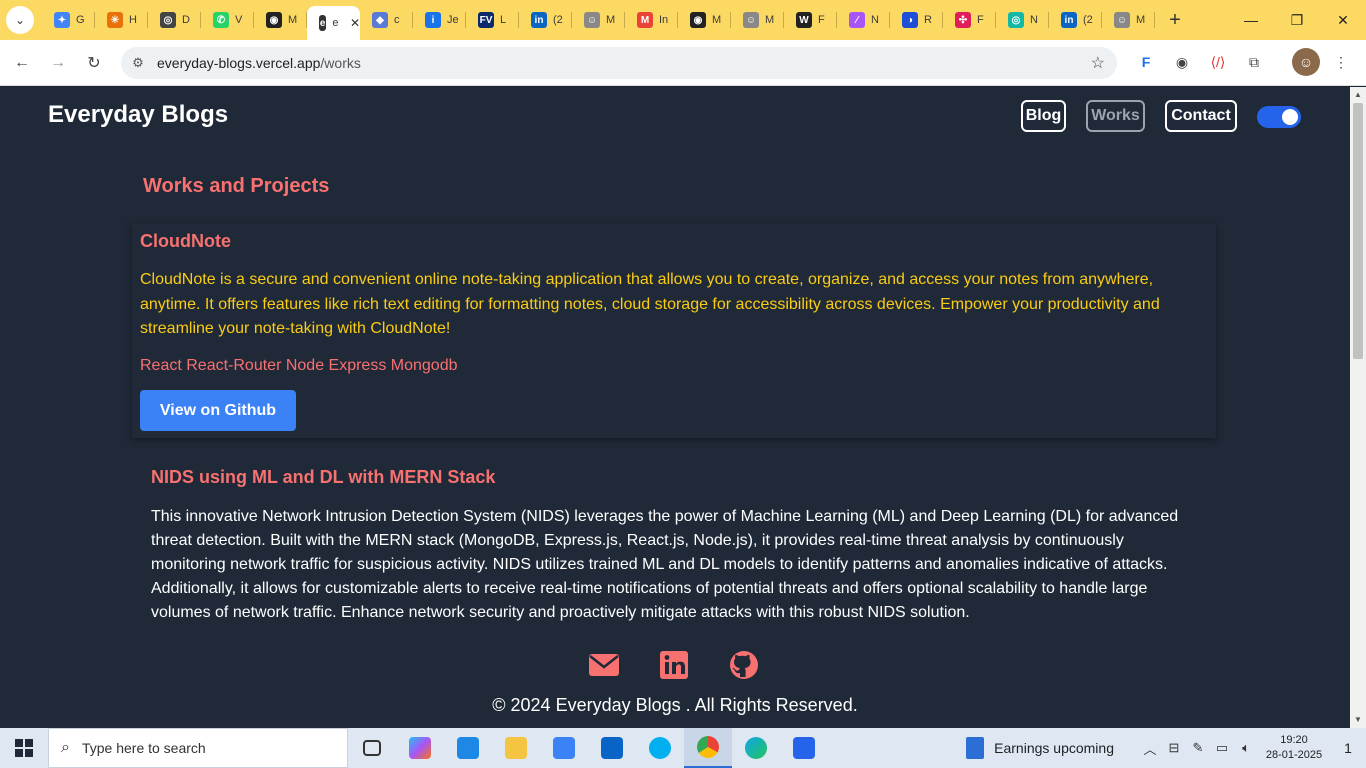 This screenshot has height=768, width=1366. What do you see at coordinates (963, 20) in the screenshot?
I see `tab-favicon-icon: ✣` at bounding box center [963, 20].